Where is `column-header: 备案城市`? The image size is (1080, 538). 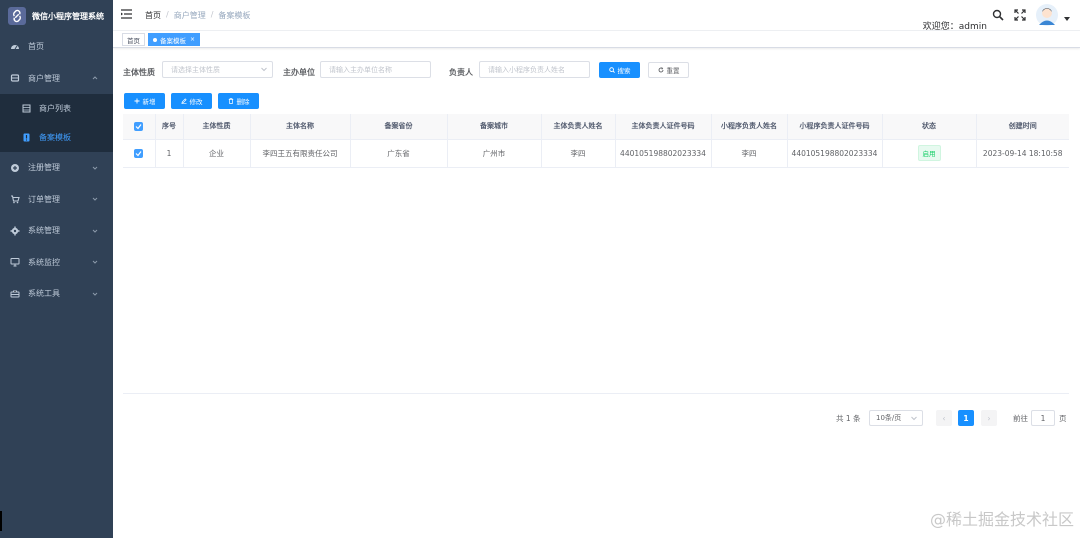
column-header: 备案城市 is located at coordinates (494, 127).